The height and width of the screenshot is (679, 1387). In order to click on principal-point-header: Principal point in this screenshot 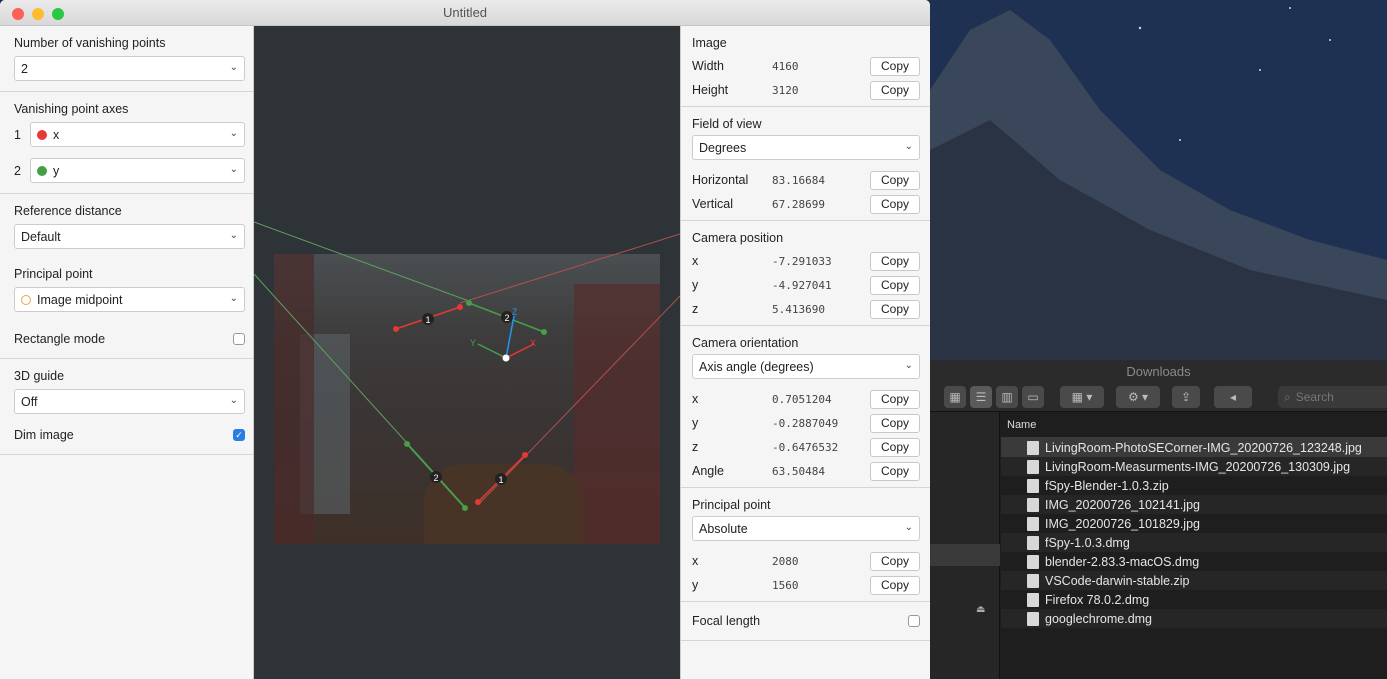, I will do `click(731, 505)`.